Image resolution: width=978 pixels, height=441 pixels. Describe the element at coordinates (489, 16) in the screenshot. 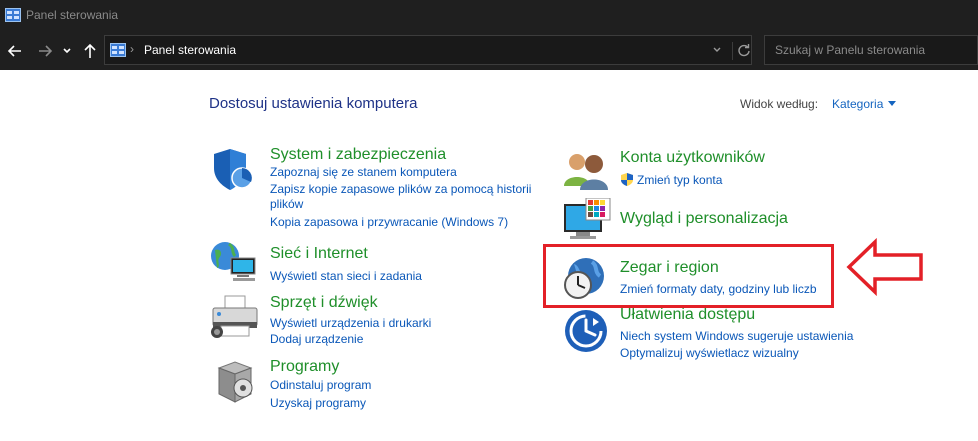

I see `title-bar: Panel sterowania` at that location.